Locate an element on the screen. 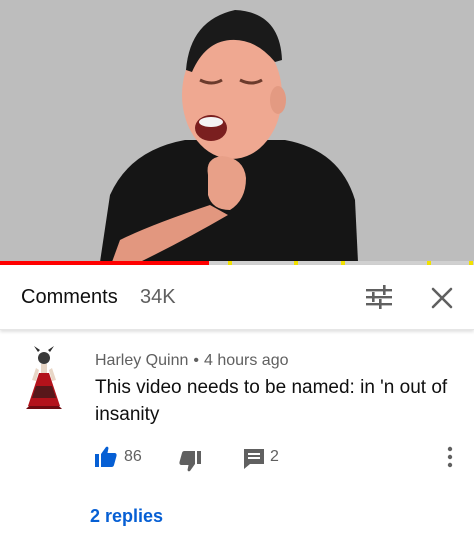 The height and width of the screenshot is (546, 474). comments-count: 34K is located at coordinates (158, 297).